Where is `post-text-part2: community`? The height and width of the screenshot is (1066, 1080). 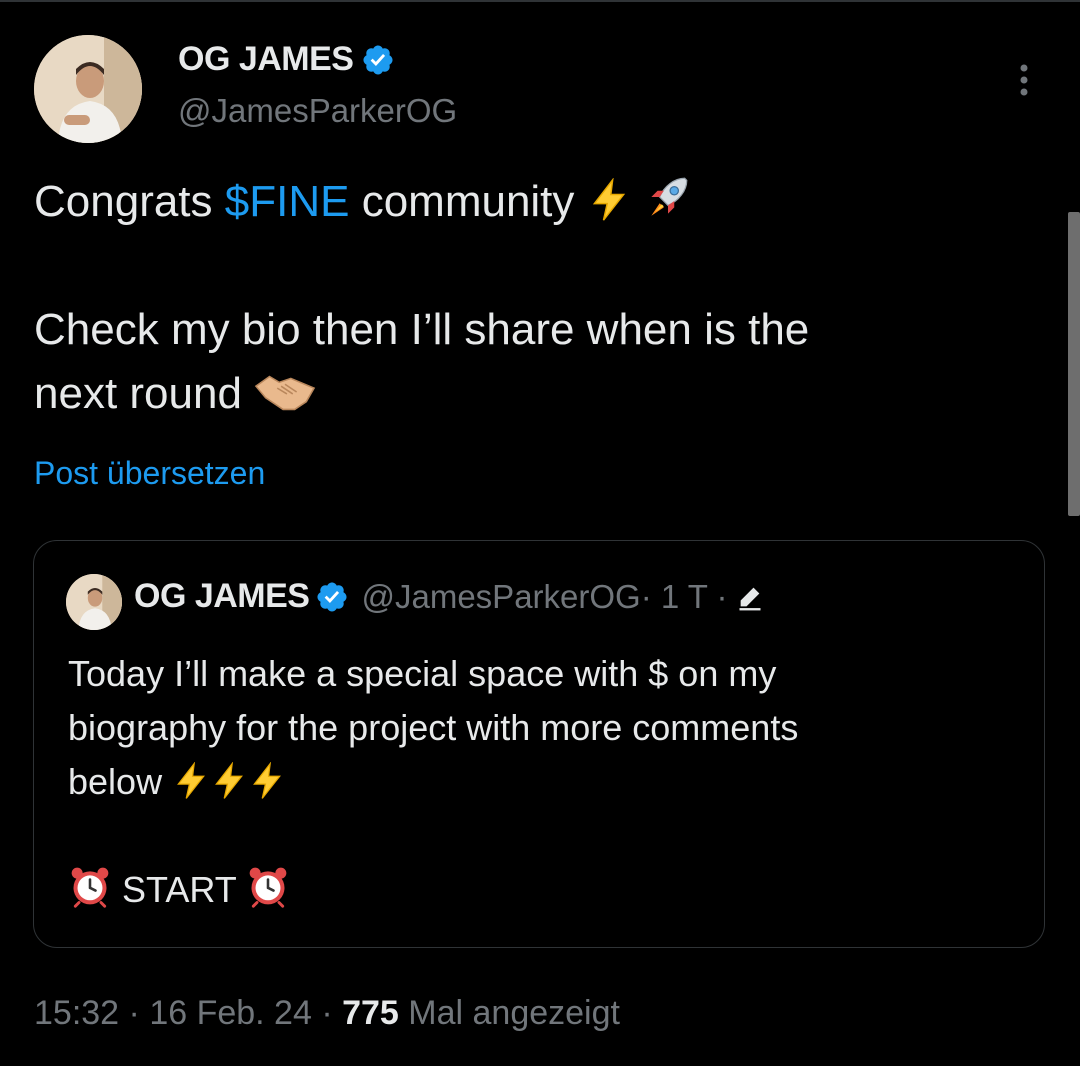 post-text-part2: community is located at coordinates (468, 201).